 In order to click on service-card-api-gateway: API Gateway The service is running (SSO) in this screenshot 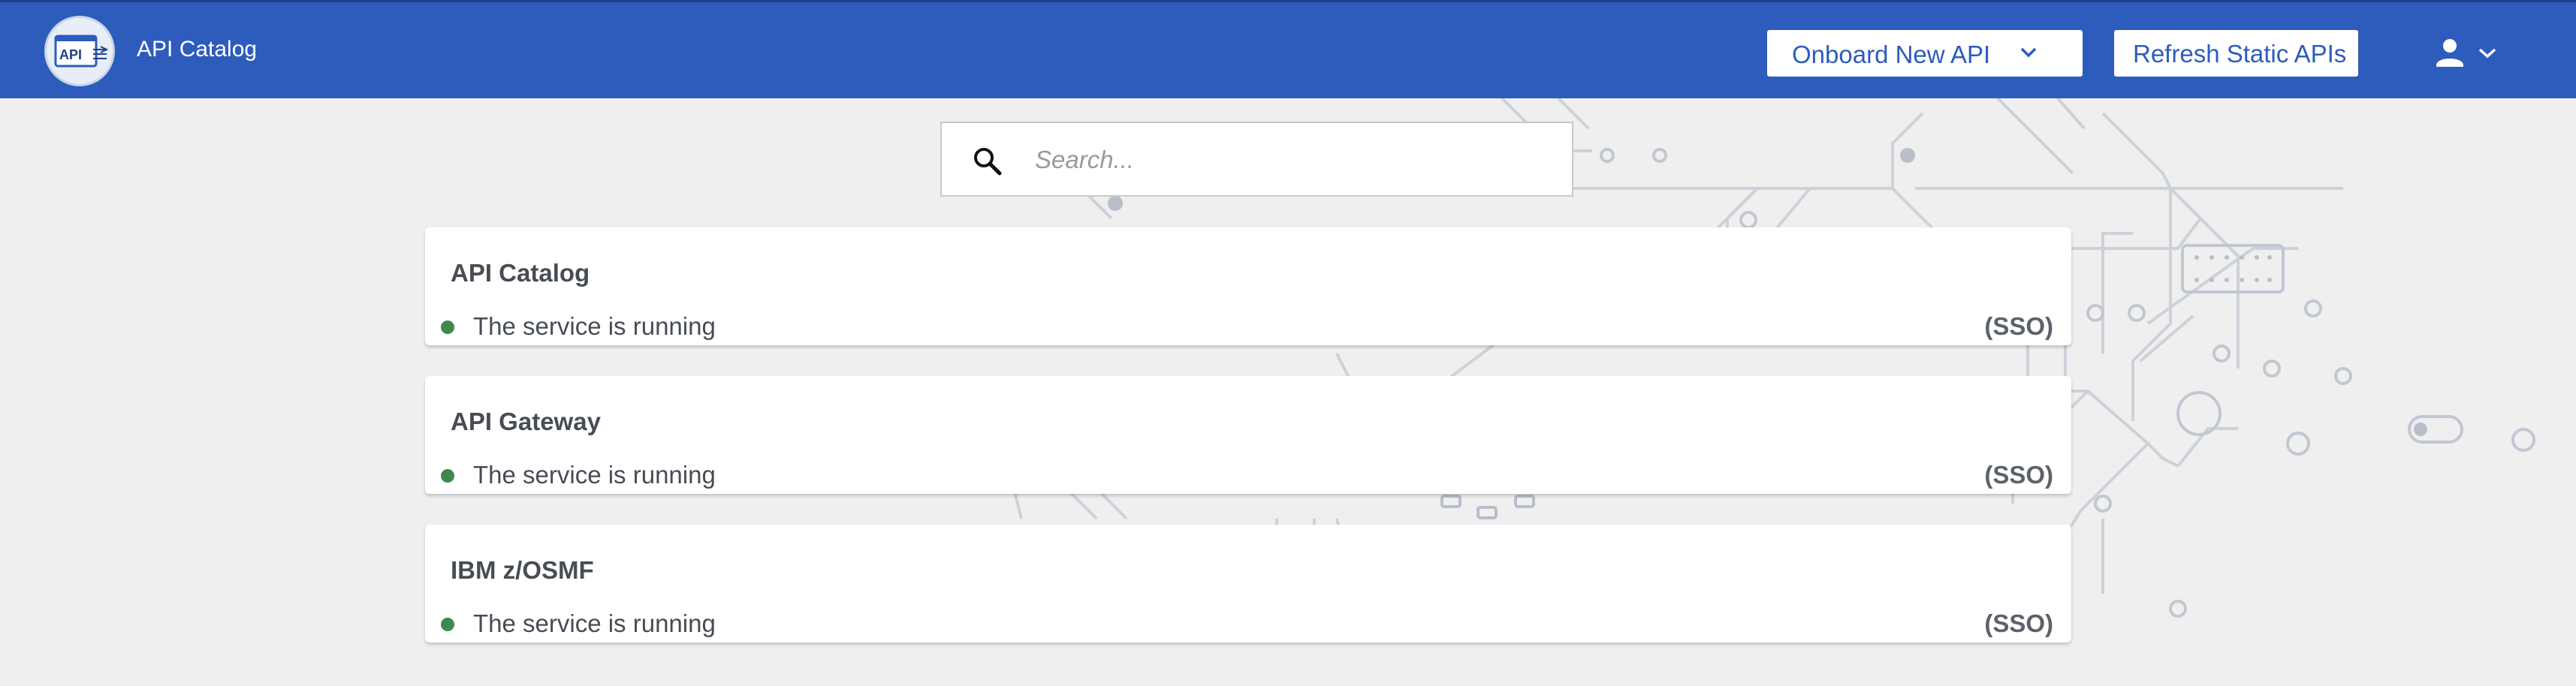, I will do `click(1248, 435)`.